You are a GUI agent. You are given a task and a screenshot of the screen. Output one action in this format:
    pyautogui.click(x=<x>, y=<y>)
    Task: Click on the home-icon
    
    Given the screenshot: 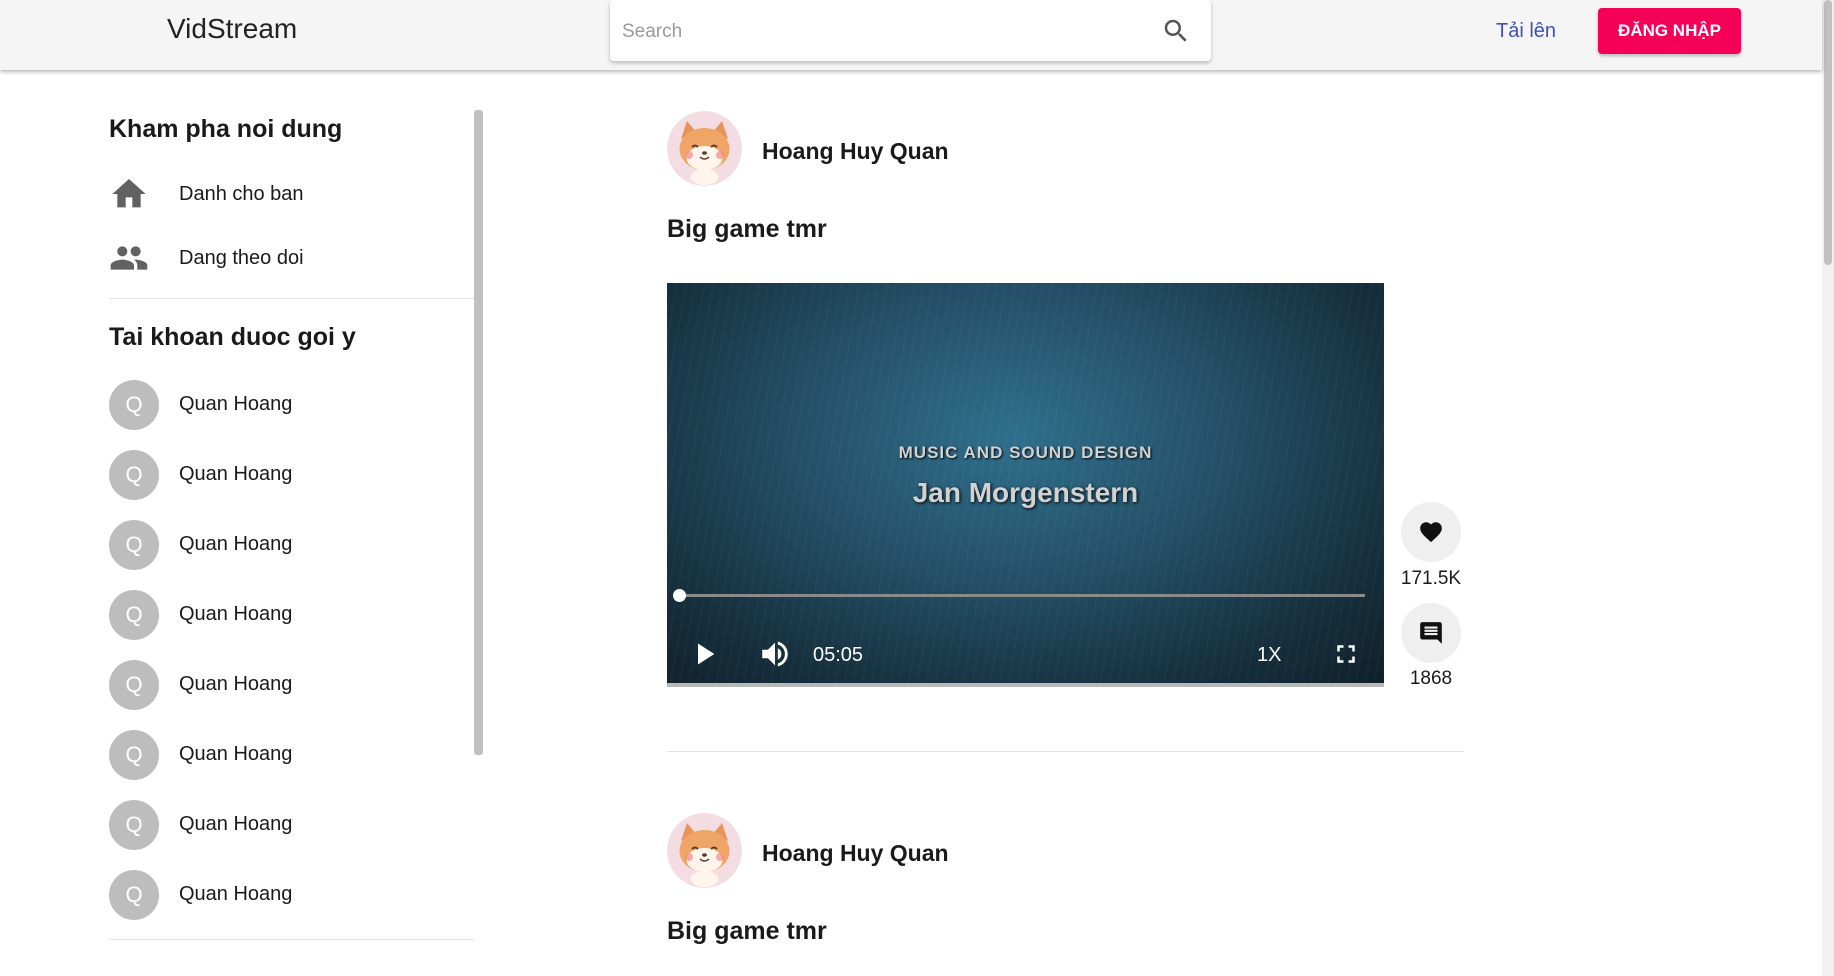 What is the action you would take?
    pyautogui.click(x=129, y=193)
    